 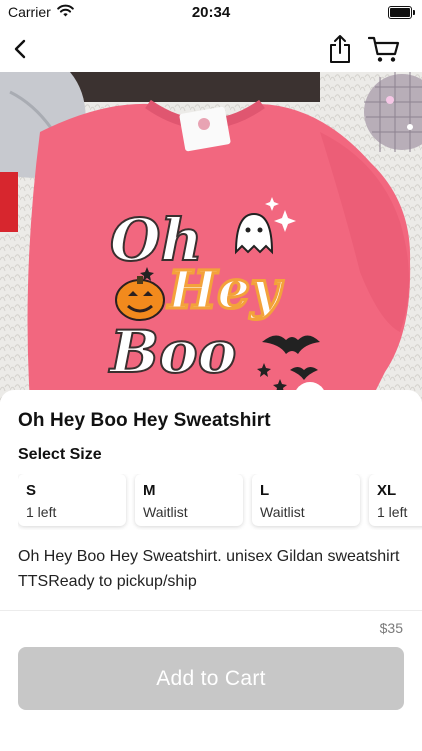 I want to click on battery-icon, so click(x=401, y=12).